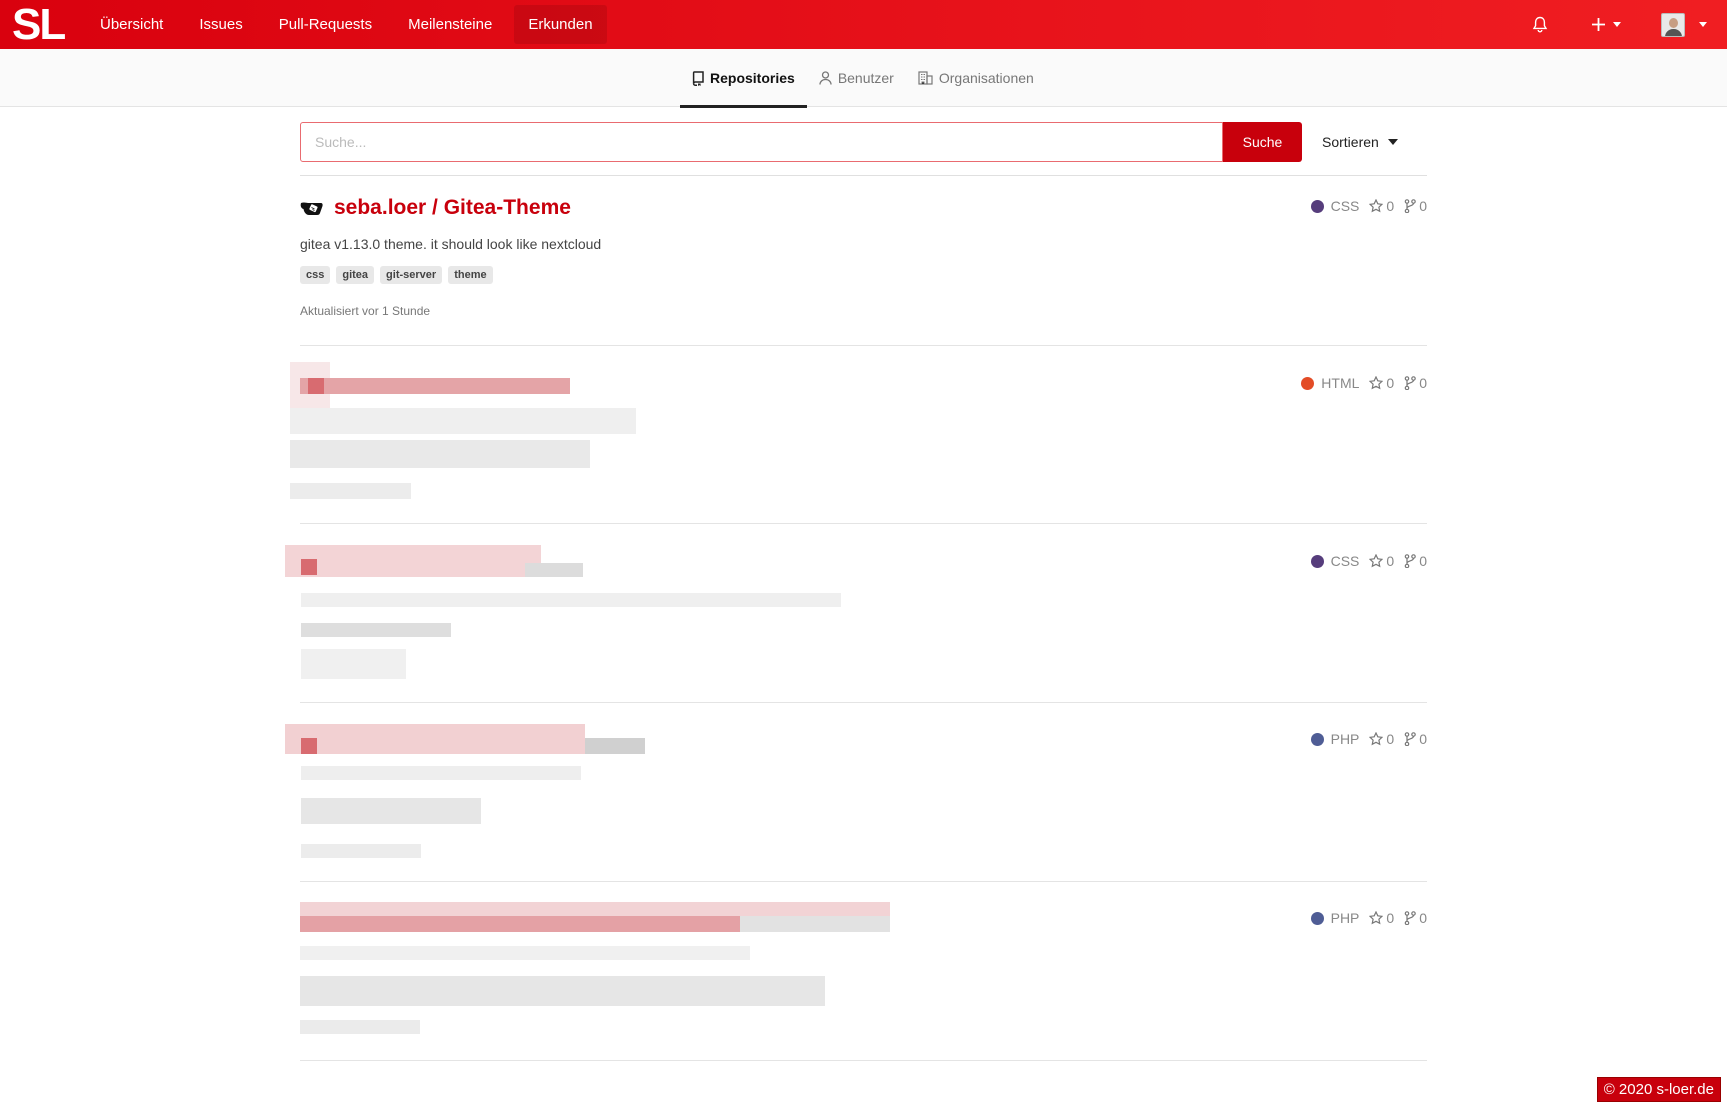 Image resolution: width=1727 pixels, height=1105 pixels. I want to click on tab-users: Benutzer, so click(856, 78).